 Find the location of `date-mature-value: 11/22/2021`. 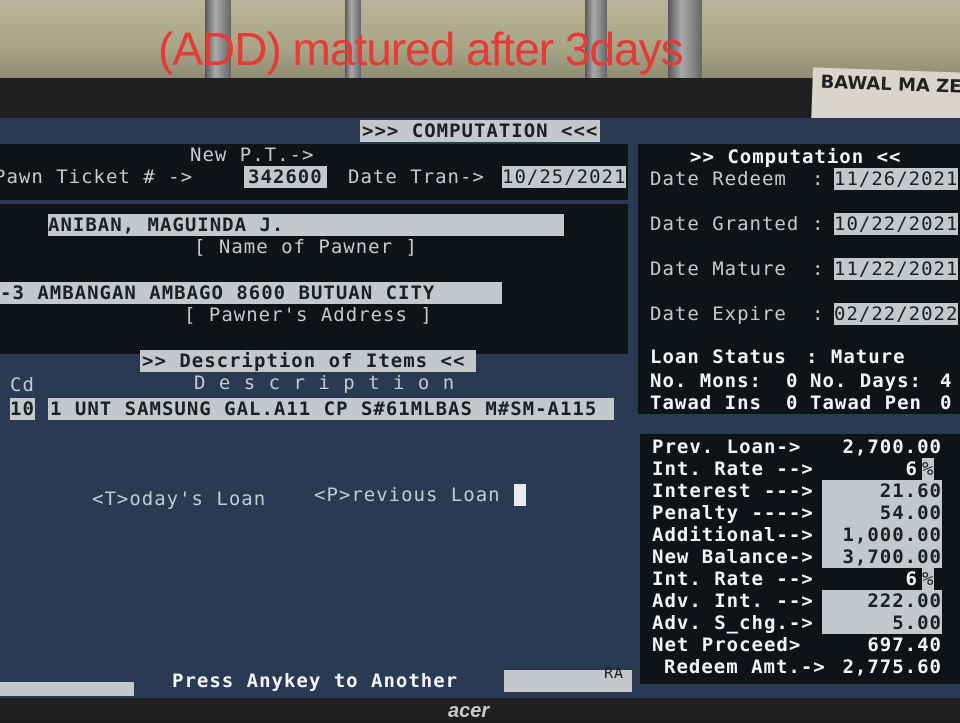

date-mature-value: 11/22/2021 is located at coordinates (896, 269).